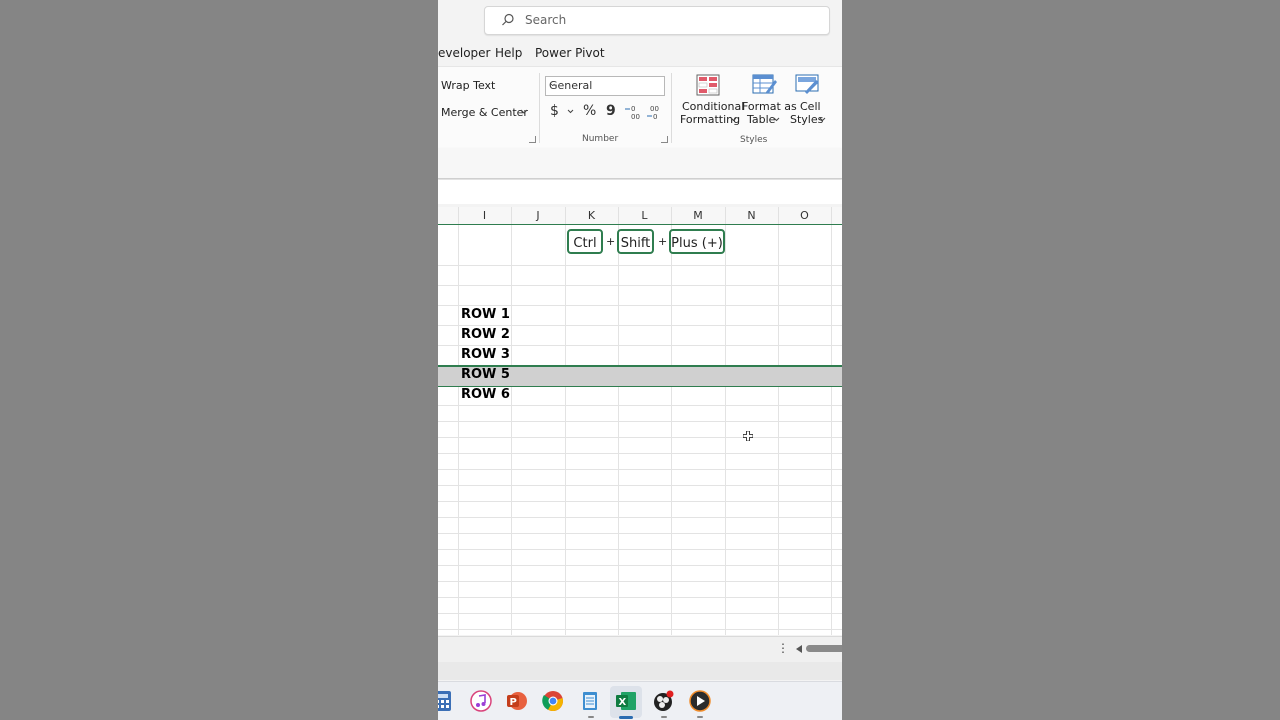  I want to click on key-shift: Shift, so click(635, 241).